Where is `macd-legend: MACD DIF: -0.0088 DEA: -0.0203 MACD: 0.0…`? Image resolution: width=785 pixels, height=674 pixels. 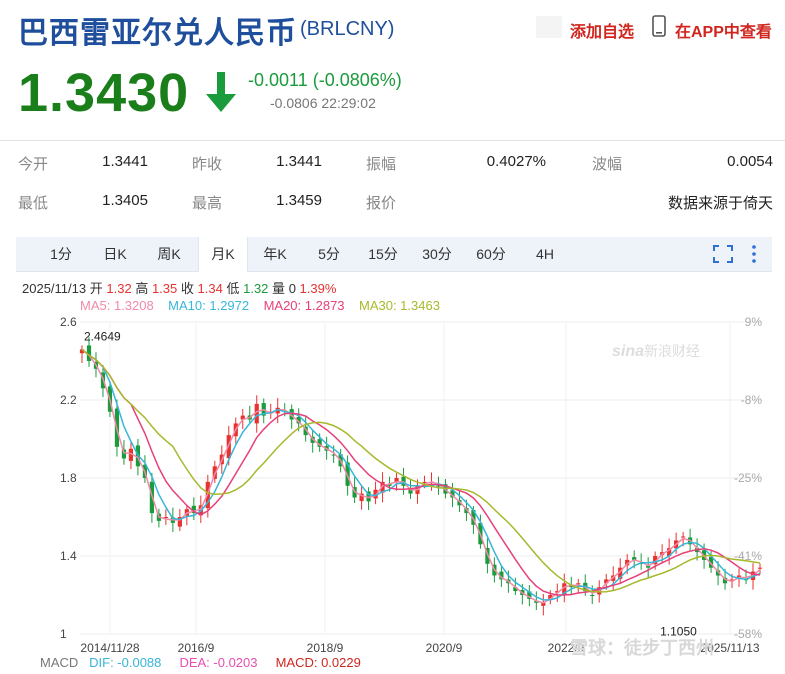 macd-legend: MACD DIF: -0.0088 DEA: -0.0203 MACD: 0.0… is located at coordinates (200, 662).